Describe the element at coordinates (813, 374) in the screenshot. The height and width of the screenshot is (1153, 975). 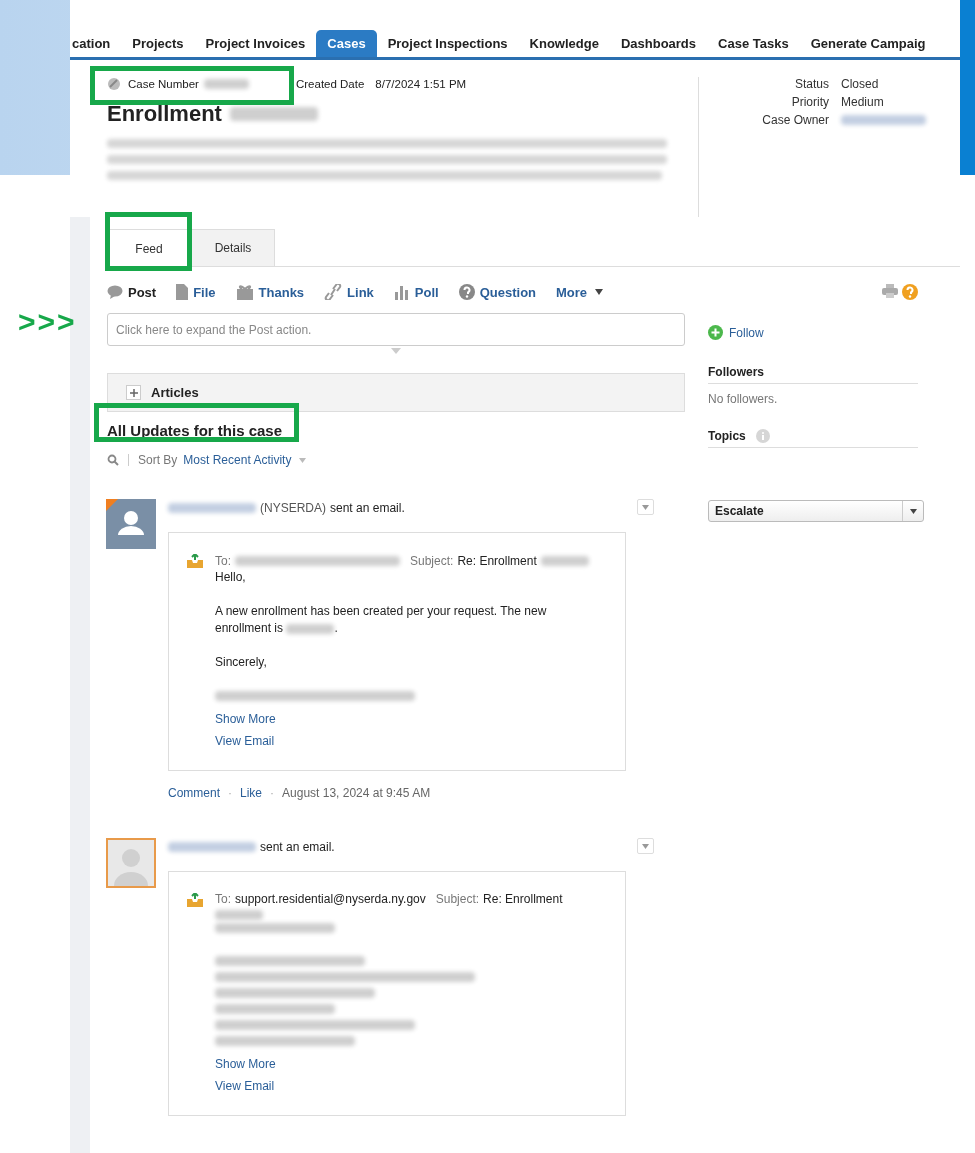
I see `section-heading: Followers` at that location.